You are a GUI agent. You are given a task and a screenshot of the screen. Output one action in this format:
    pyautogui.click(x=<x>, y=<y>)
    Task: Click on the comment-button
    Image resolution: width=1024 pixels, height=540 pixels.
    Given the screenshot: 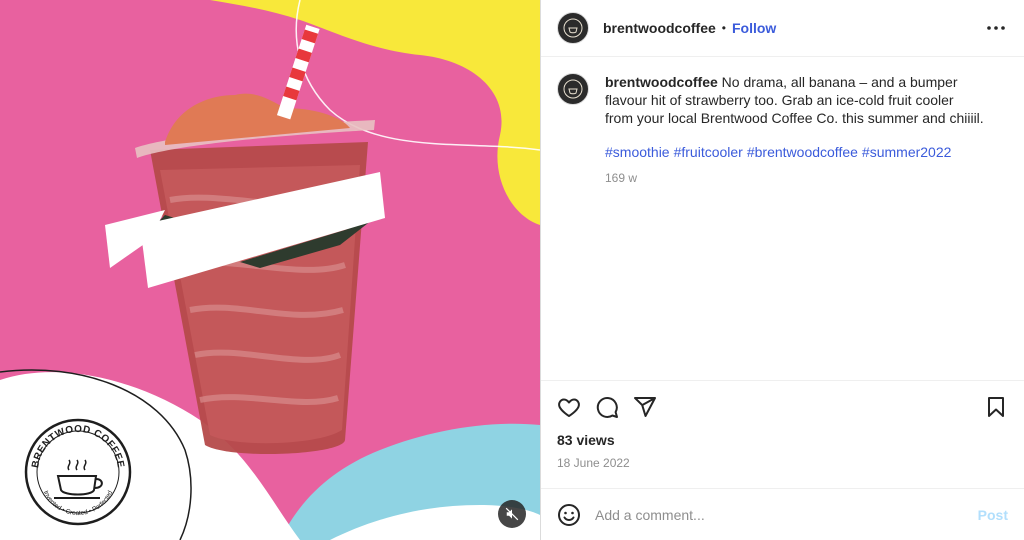 What is the action you would take?
    pyautogui.click(x=607, y=407)
    